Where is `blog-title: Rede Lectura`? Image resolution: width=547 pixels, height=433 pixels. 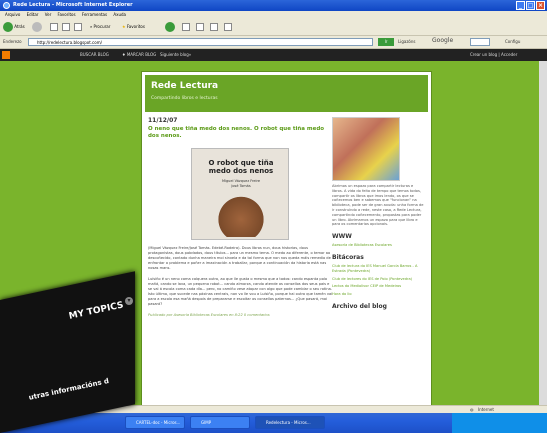 blog-title: Rede Lectura is located at coordinates (184, 86).